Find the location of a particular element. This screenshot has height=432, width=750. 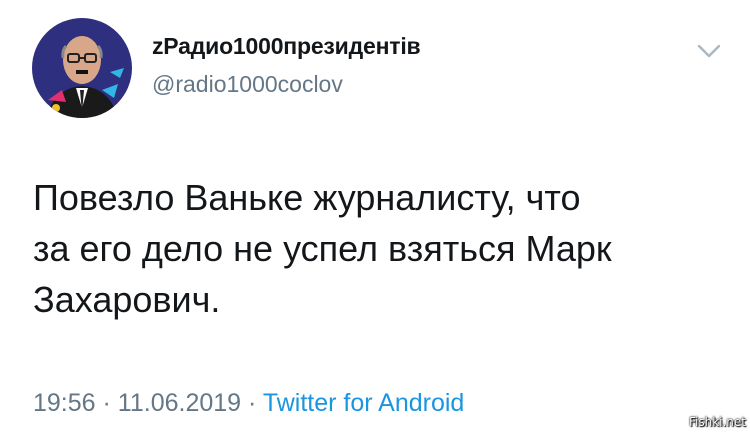

tweet-meta: 19:56 · 11.06.2019 · Twitter for Android is located at coordinates (248, 403).